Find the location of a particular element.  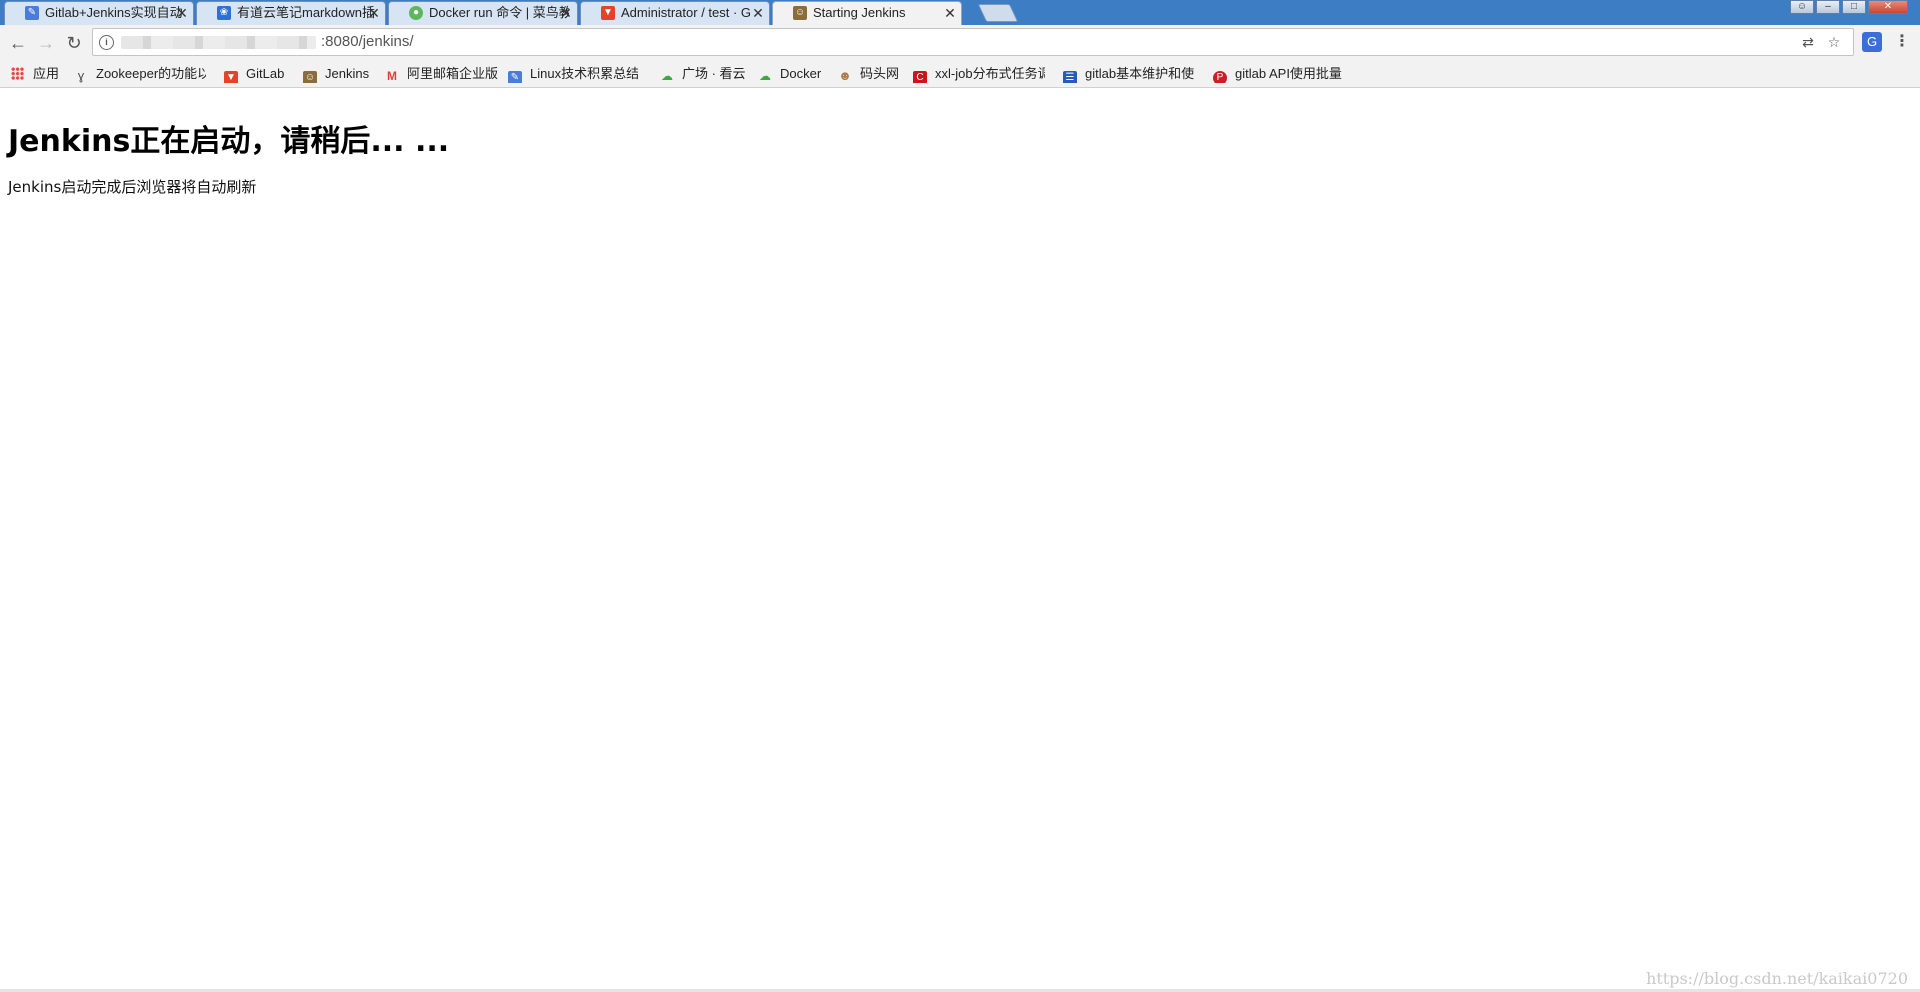

bookmark-jenkins: ☺ Jenkins is located at coordinates (336, 74).